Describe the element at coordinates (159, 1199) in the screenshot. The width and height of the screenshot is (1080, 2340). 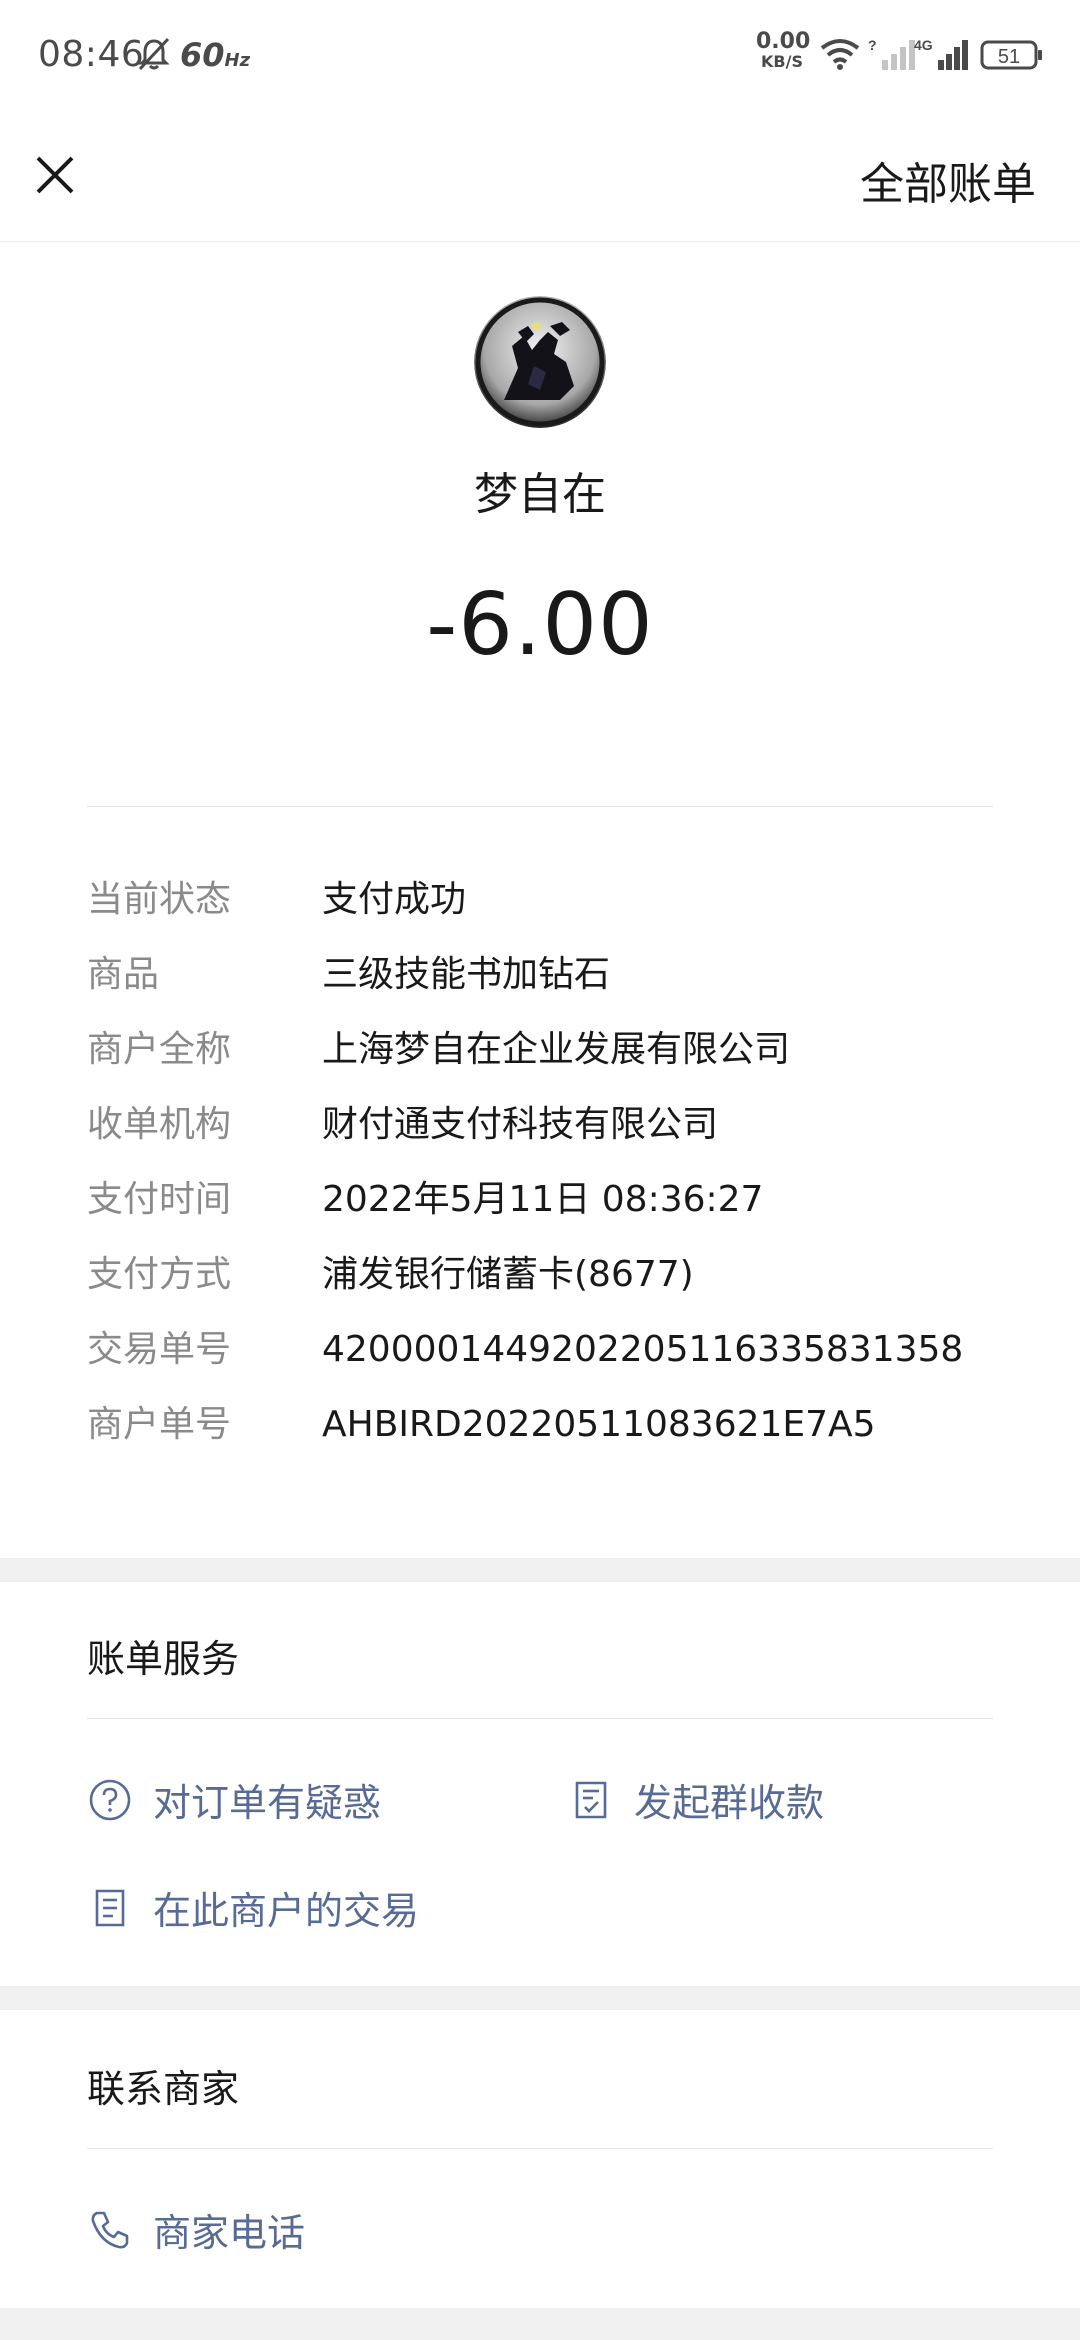
I see `detail-label: 支付时间` at that location.